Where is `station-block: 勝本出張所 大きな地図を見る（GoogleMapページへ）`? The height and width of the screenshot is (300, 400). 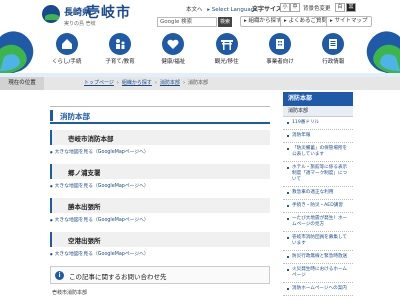
station-block: 勝本出張所 大きな地図を見る（GoogleMapページへ） is located at coordinates (160, 210).